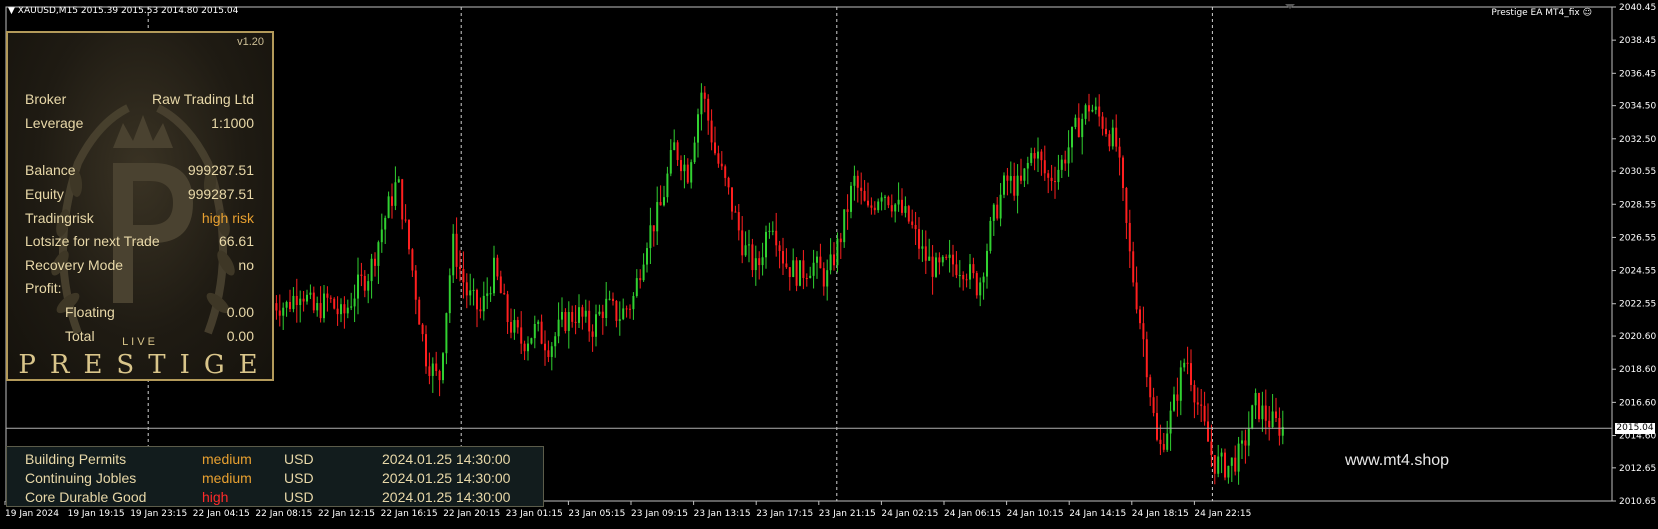  I want to click on dropdown-arrow-icon: ▼, so click(11, 11).